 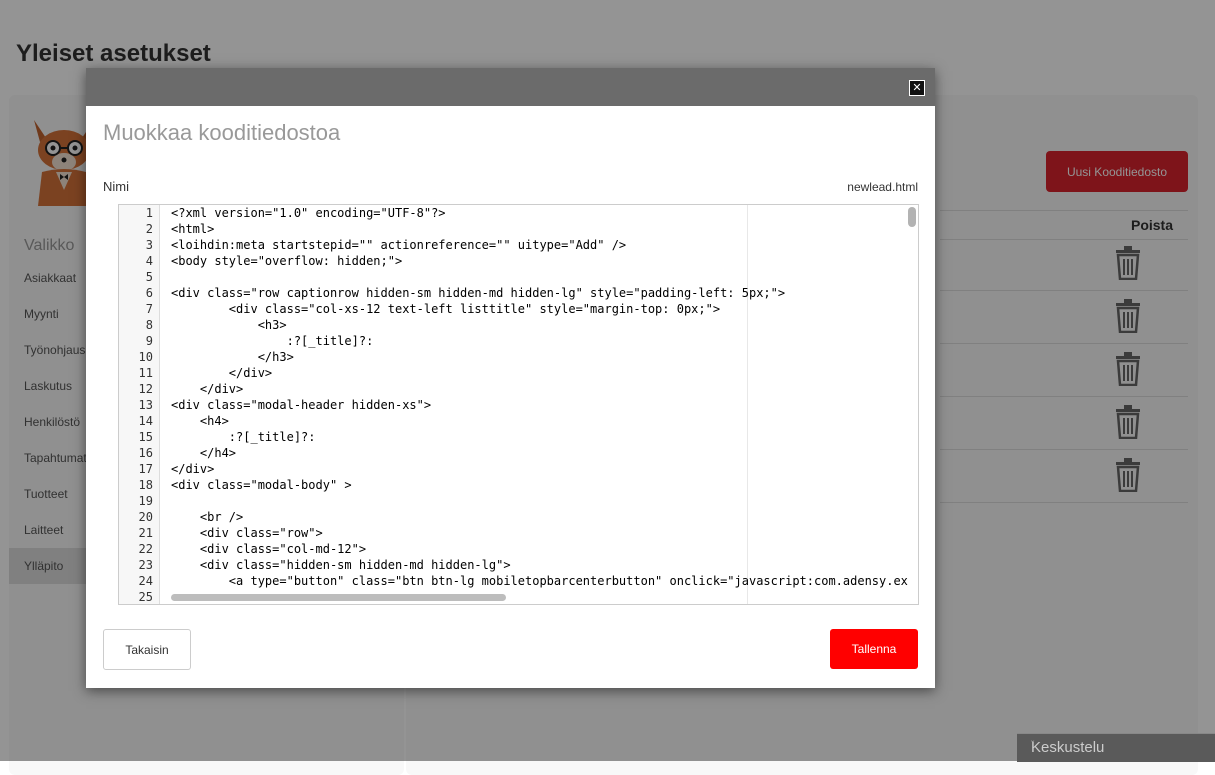 I want to click on code-line: <h4>, so click(x=200, y=421).